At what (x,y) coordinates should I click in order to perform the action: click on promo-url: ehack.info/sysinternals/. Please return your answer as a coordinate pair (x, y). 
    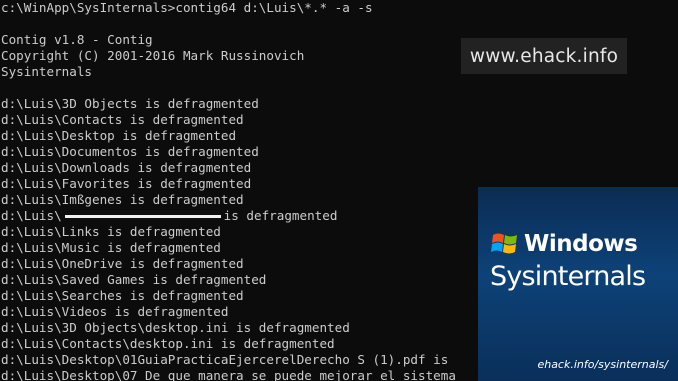
    Looking at the image, I should click on (602, 364).